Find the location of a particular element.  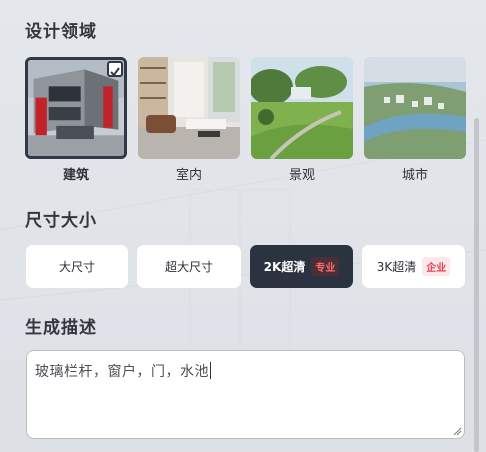

domain-card-interior: 室内 is located at coordinates (189, 120).